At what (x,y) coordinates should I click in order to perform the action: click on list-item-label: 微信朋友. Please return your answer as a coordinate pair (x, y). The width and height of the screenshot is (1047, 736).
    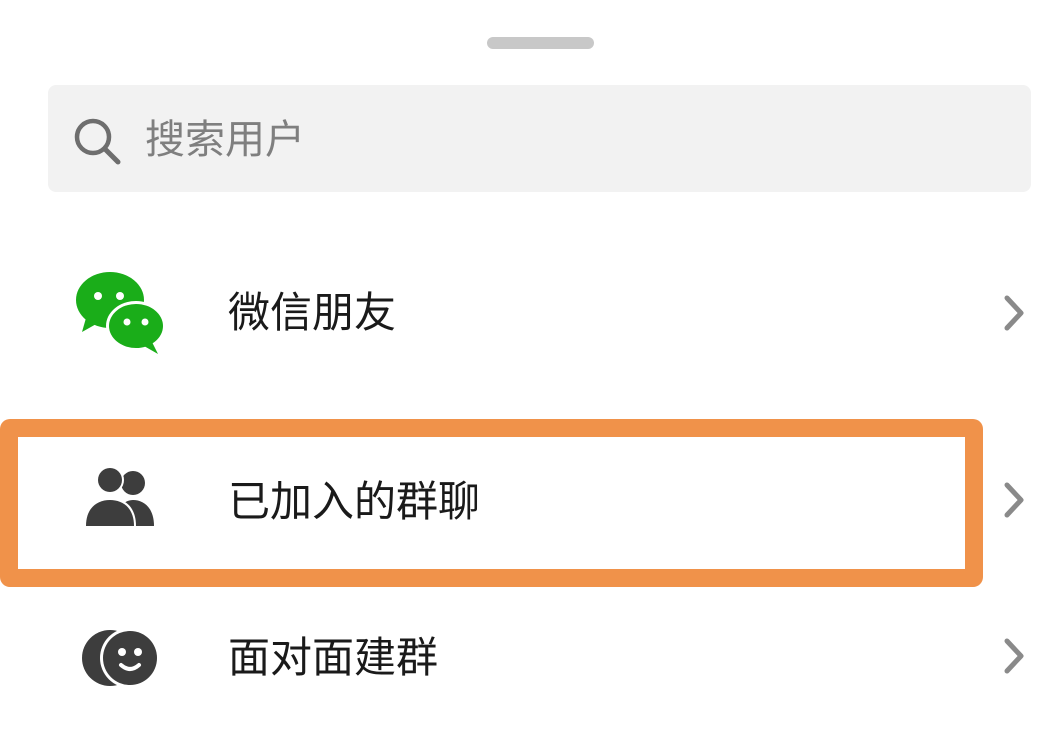
    Looking at the image, I should click on (312, 312).